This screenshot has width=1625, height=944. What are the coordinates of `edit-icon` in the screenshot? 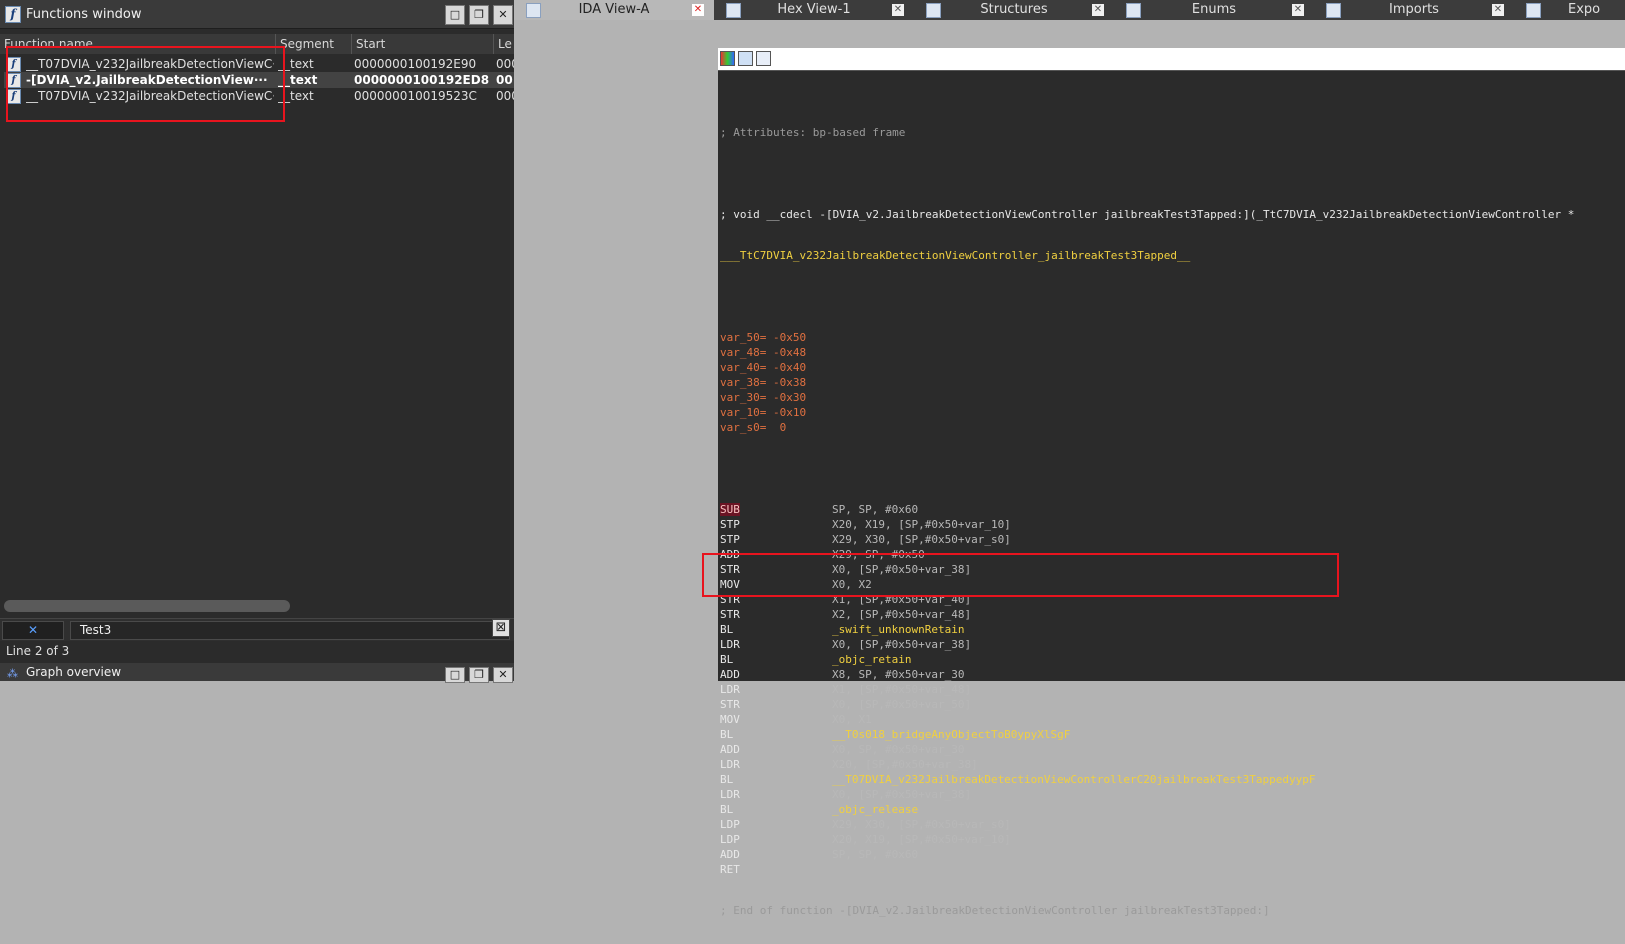 It's located at (745, 58).